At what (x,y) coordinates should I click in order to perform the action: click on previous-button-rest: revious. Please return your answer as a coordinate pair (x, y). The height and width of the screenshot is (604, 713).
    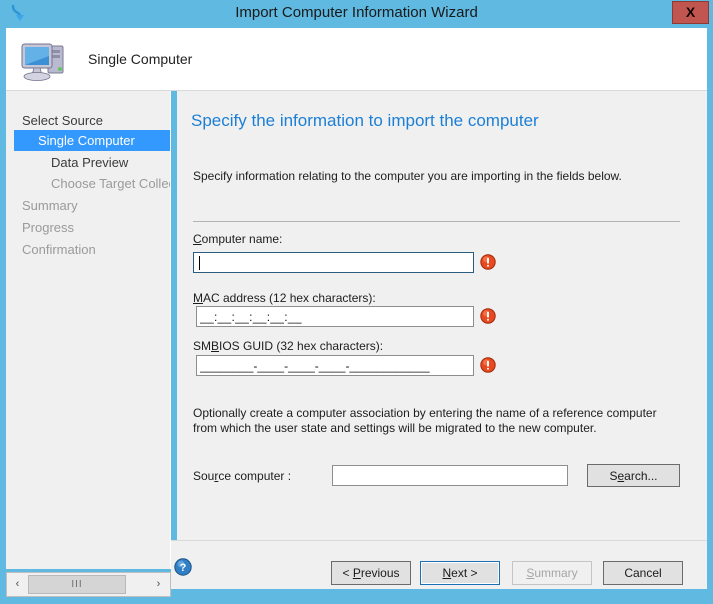
    Looking at the image, I should click on (380, 573).